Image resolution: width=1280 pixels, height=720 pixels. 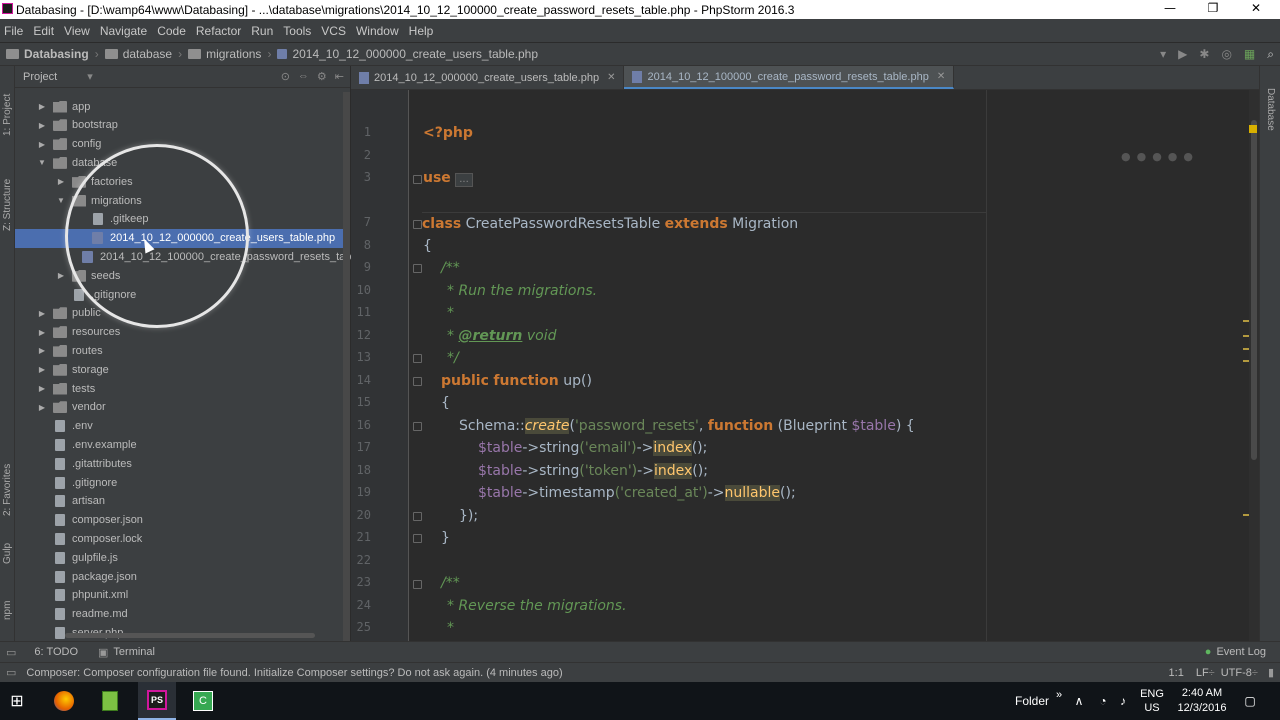 I want to click on menu-view: View, so click(x=77, y=31).